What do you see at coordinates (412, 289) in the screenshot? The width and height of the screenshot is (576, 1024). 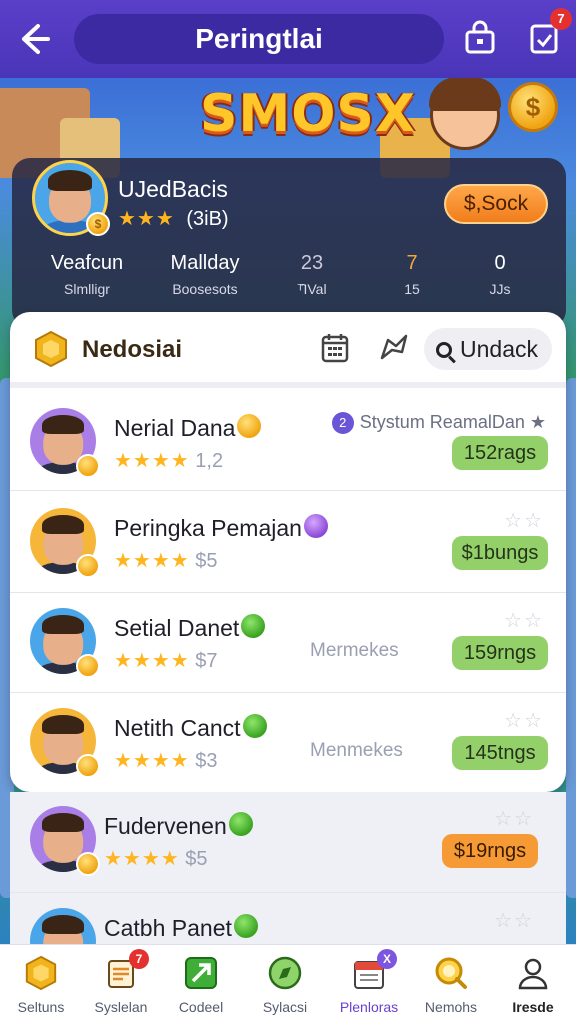 I see `stat-label: 15` at bounding box center [412, 289].